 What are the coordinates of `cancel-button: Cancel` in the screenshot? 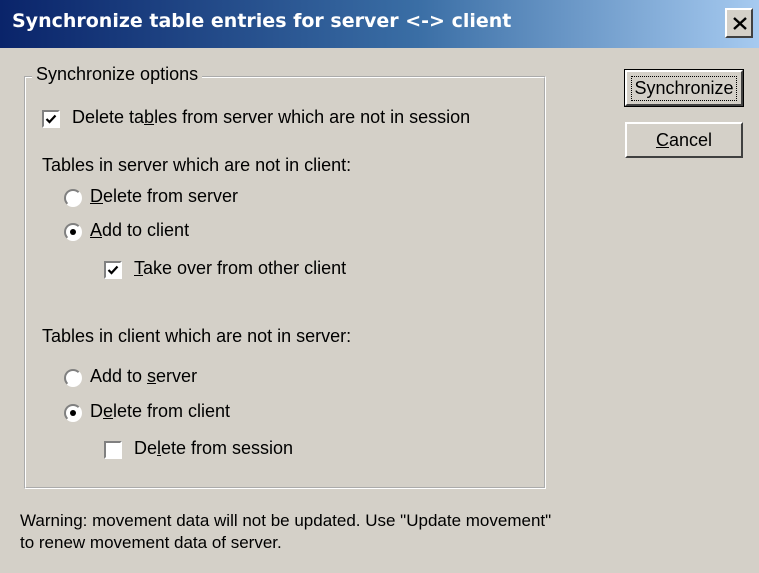 It's located at (684, 140).